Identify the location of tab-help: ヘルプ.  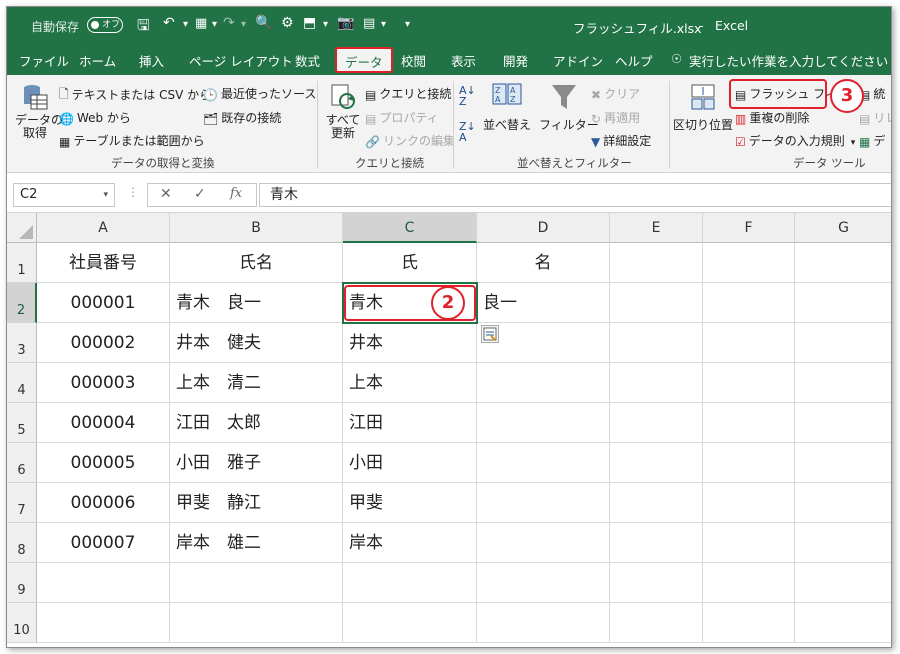
(634, 60).